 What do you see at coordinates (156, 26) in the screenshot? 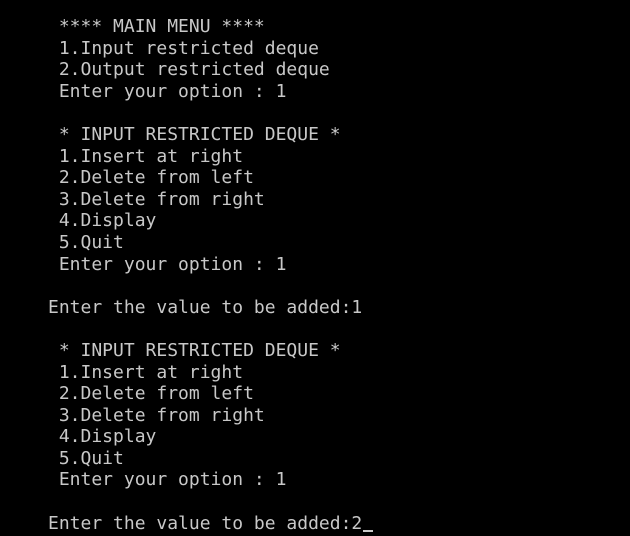
I see `main-menu-heading: **** MAIN MENU ****` at bounding box center [156, 26].